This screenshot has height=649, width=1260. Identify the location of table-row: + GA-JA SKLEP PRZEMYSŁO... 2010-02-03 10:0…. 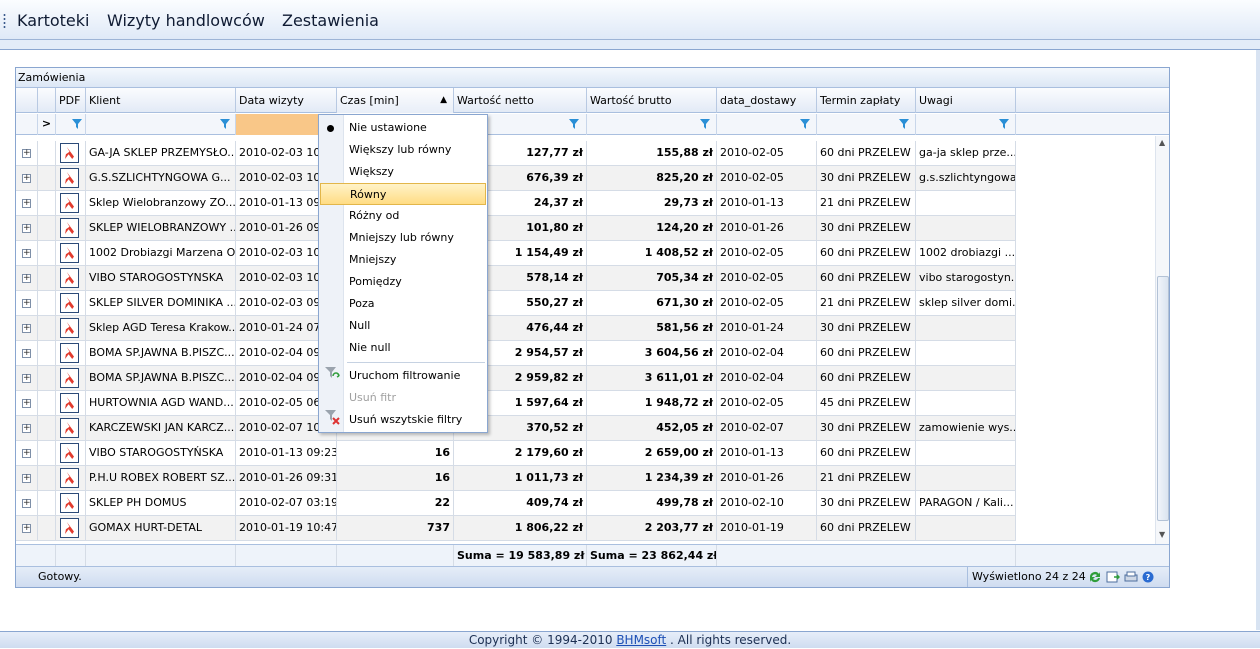
(516, 153).